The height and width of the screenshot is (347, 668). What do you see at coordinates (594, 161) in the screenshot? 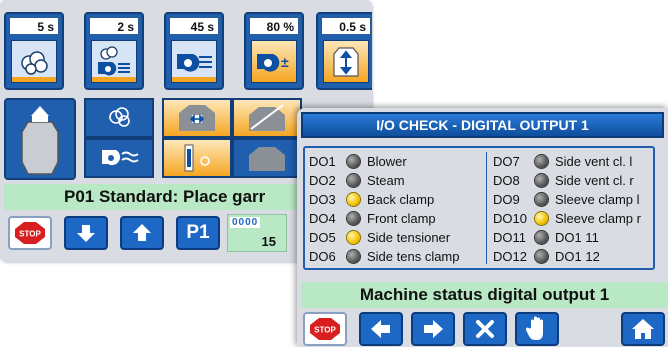
I see `output-label: Side vent cl. l` at bounding box center [594, 161].